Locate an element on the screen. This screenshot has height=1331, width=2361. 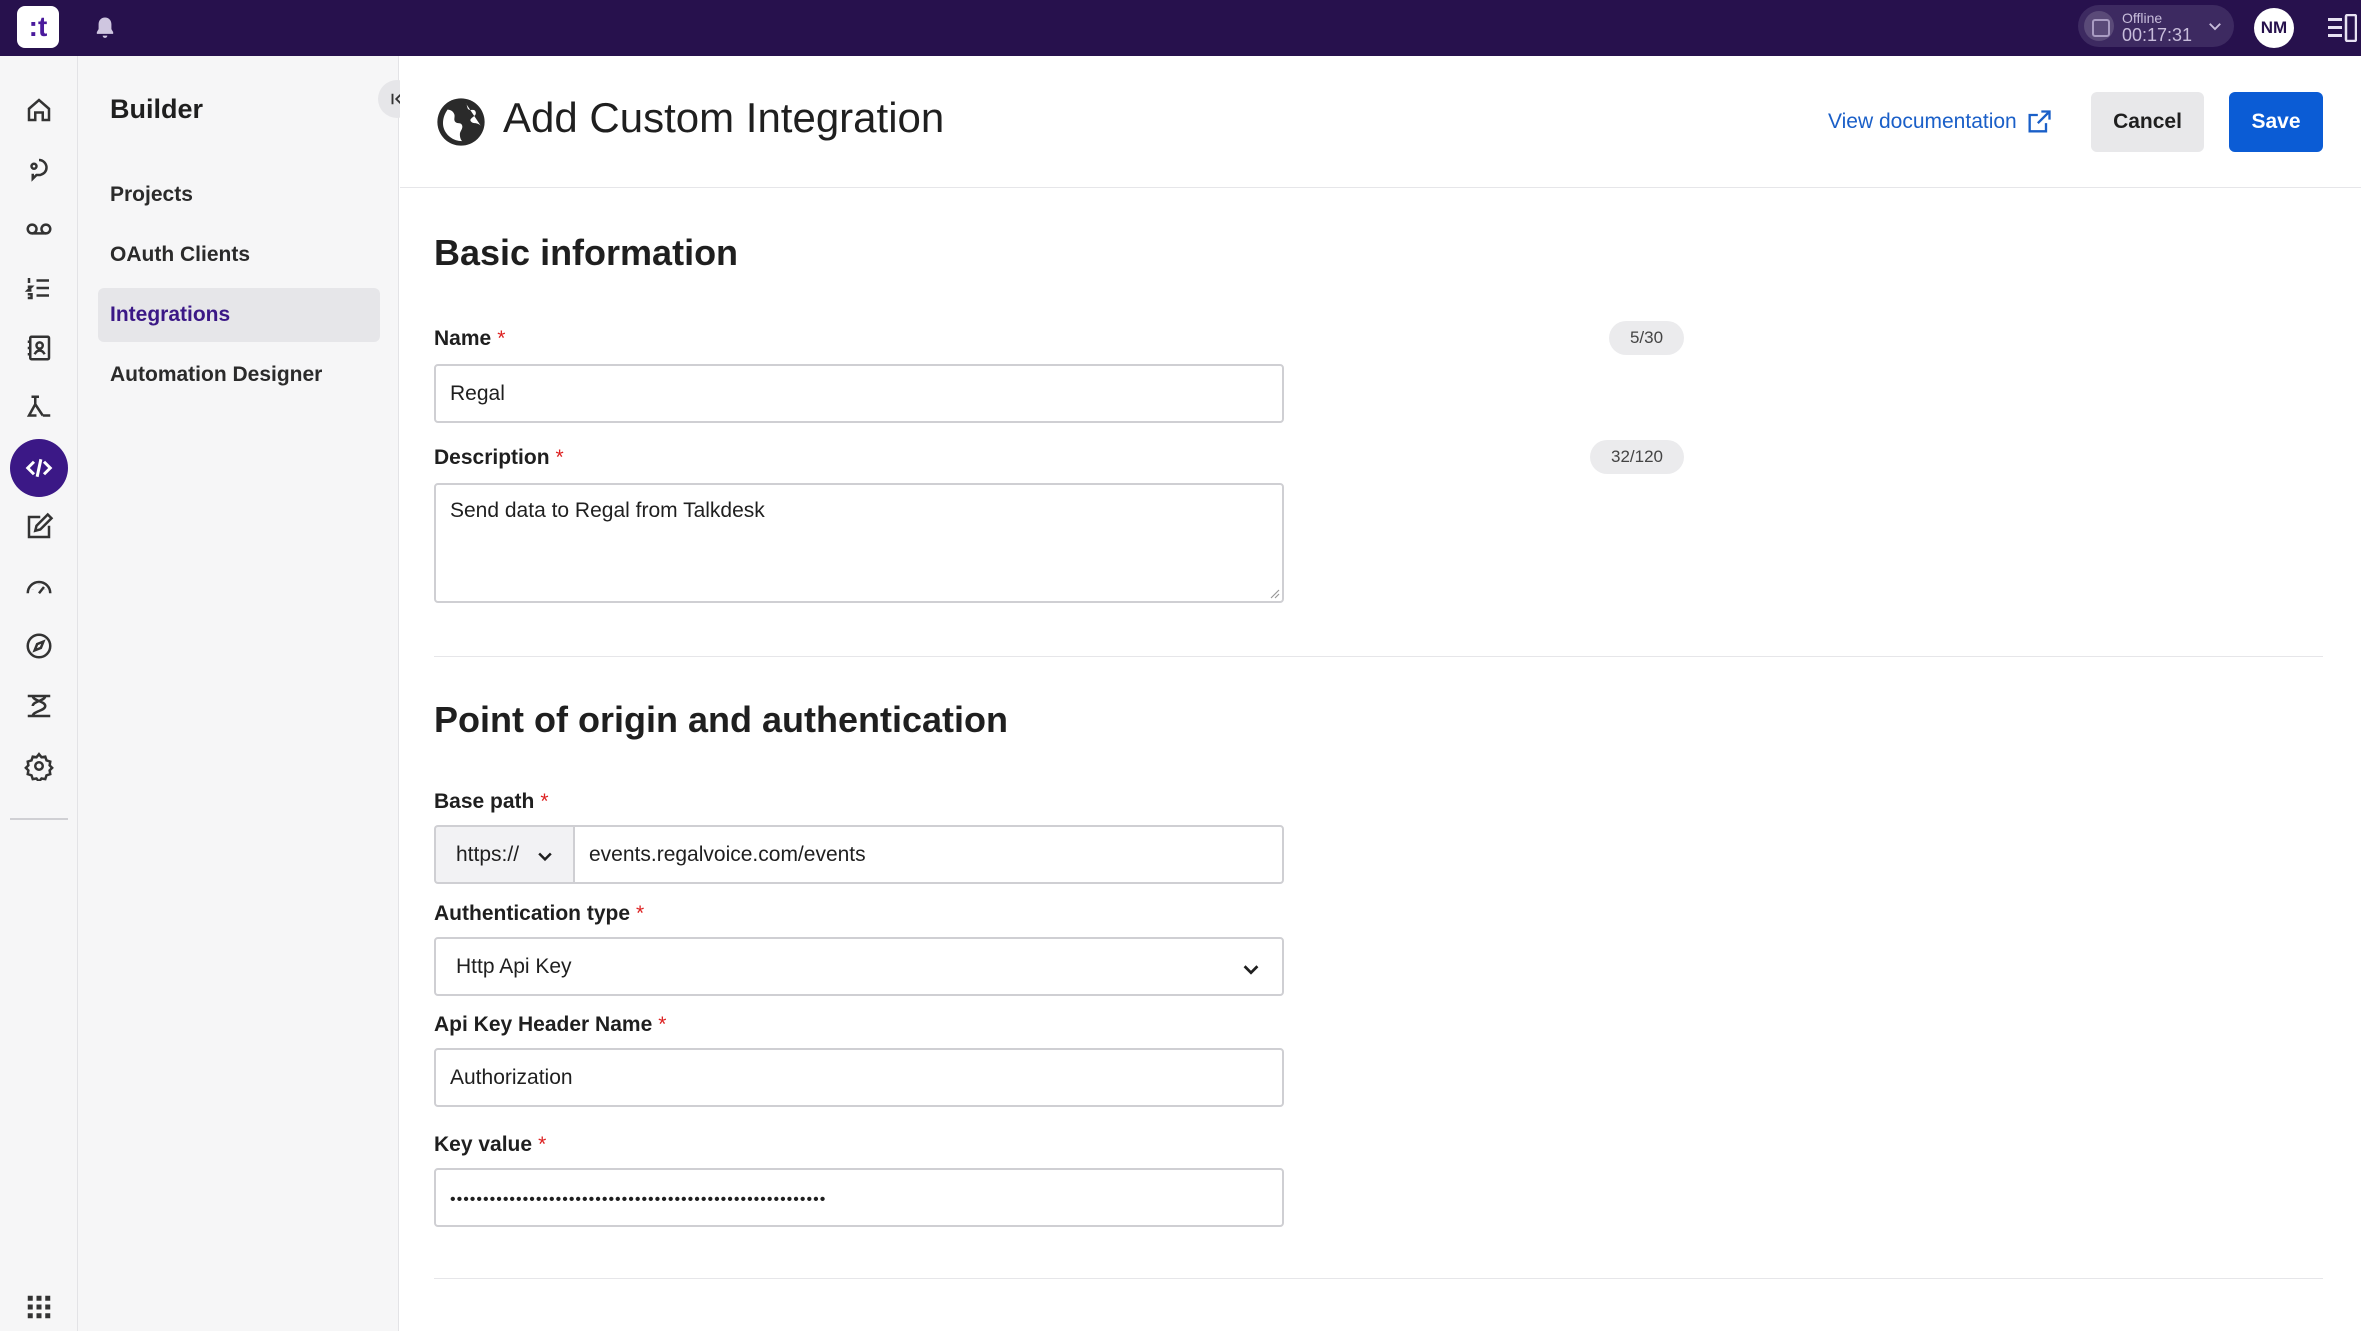
api-key-header-name-label-text: Api Key Header Name is located at coordinates (543, 1024).